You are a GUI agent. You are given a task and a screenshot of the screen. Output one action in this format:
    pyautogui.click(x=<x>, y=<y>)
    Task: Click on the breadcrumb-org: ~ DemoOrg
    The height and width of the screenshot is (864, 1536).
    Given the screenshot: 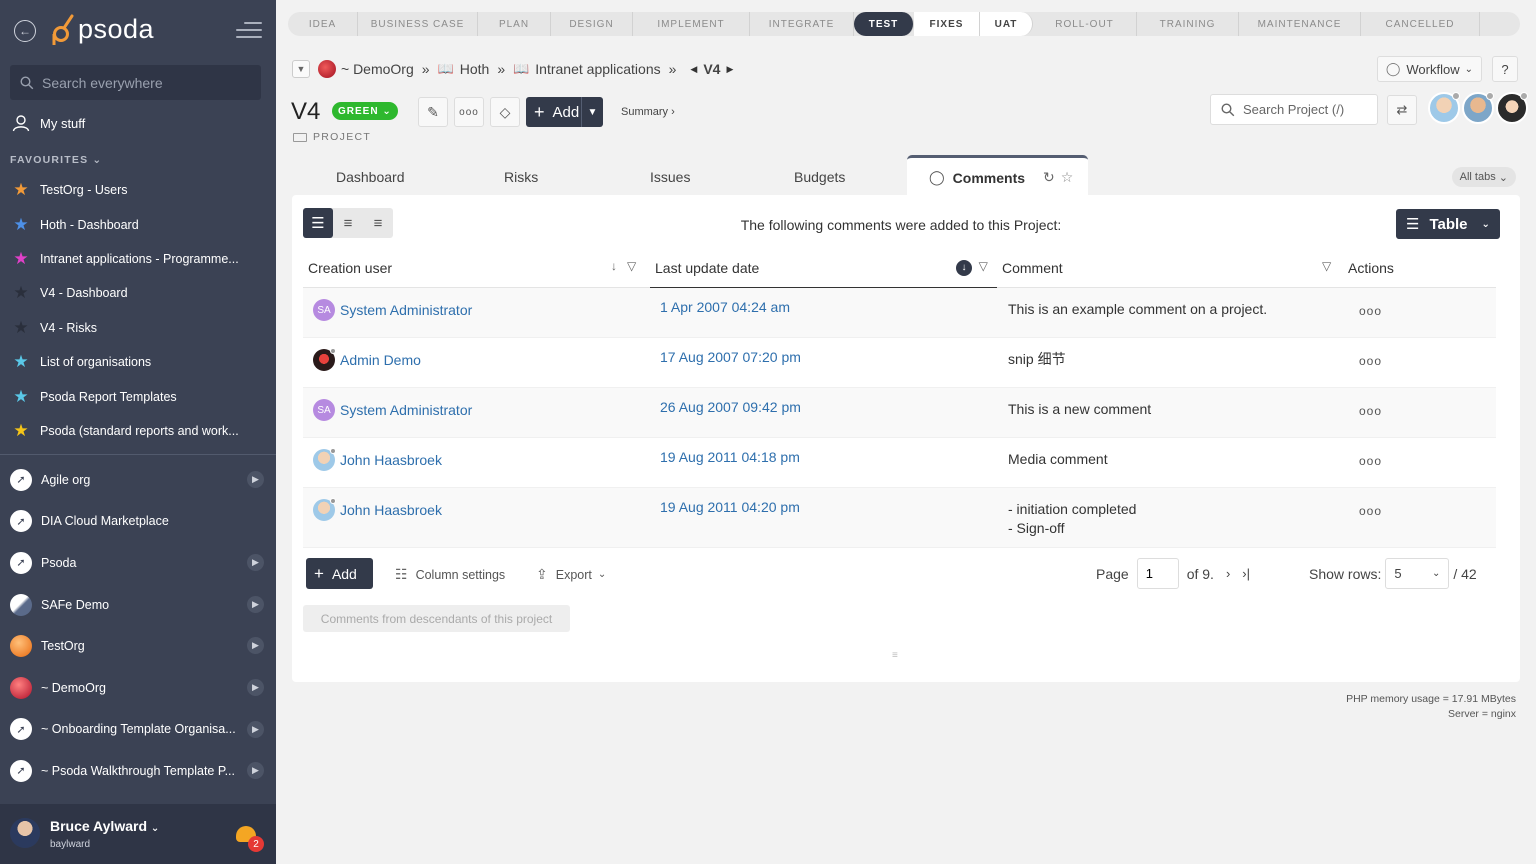 What is the action you would take?
    pyautogui.click(x=366, y=69)
    